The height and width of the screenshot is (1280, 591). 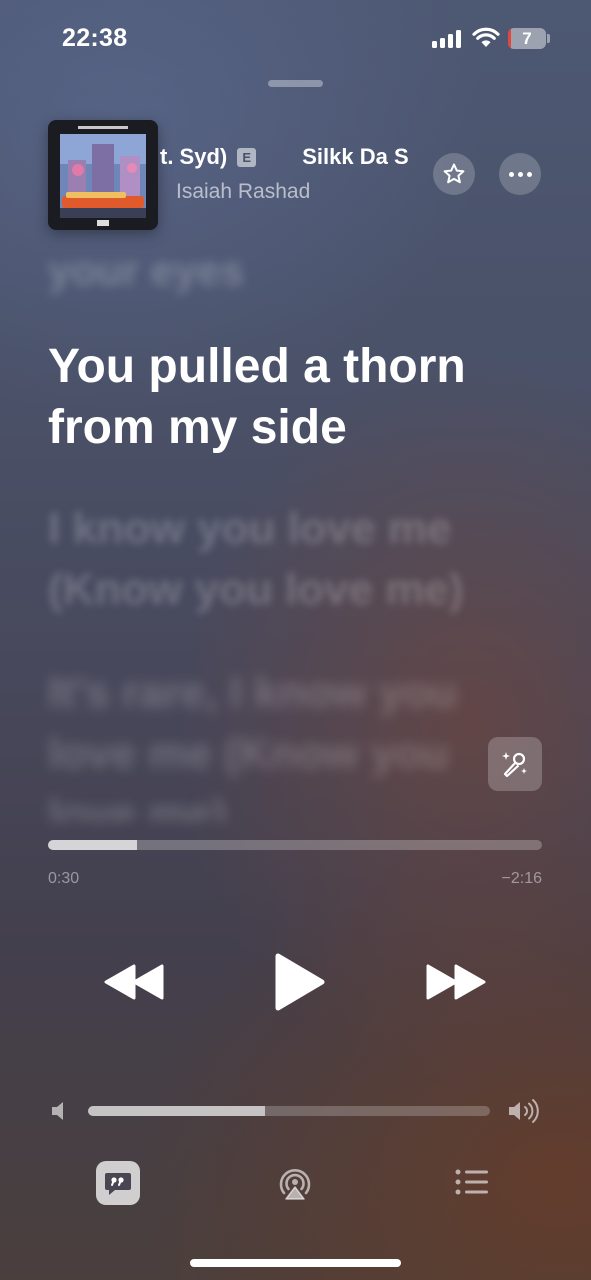 What do you see at coordinates (298, 559) in the screenshot?
I see `lyric-line-next: I know you love me (Know you love me)` at bounding box center [298, 559].